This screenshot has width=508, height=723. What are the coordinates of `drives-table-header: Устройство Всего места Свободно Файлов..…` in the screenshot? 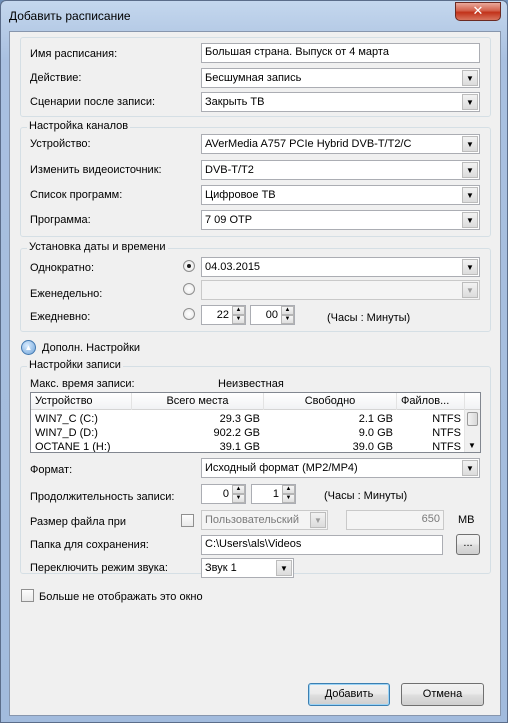 It's located at (255, 401).